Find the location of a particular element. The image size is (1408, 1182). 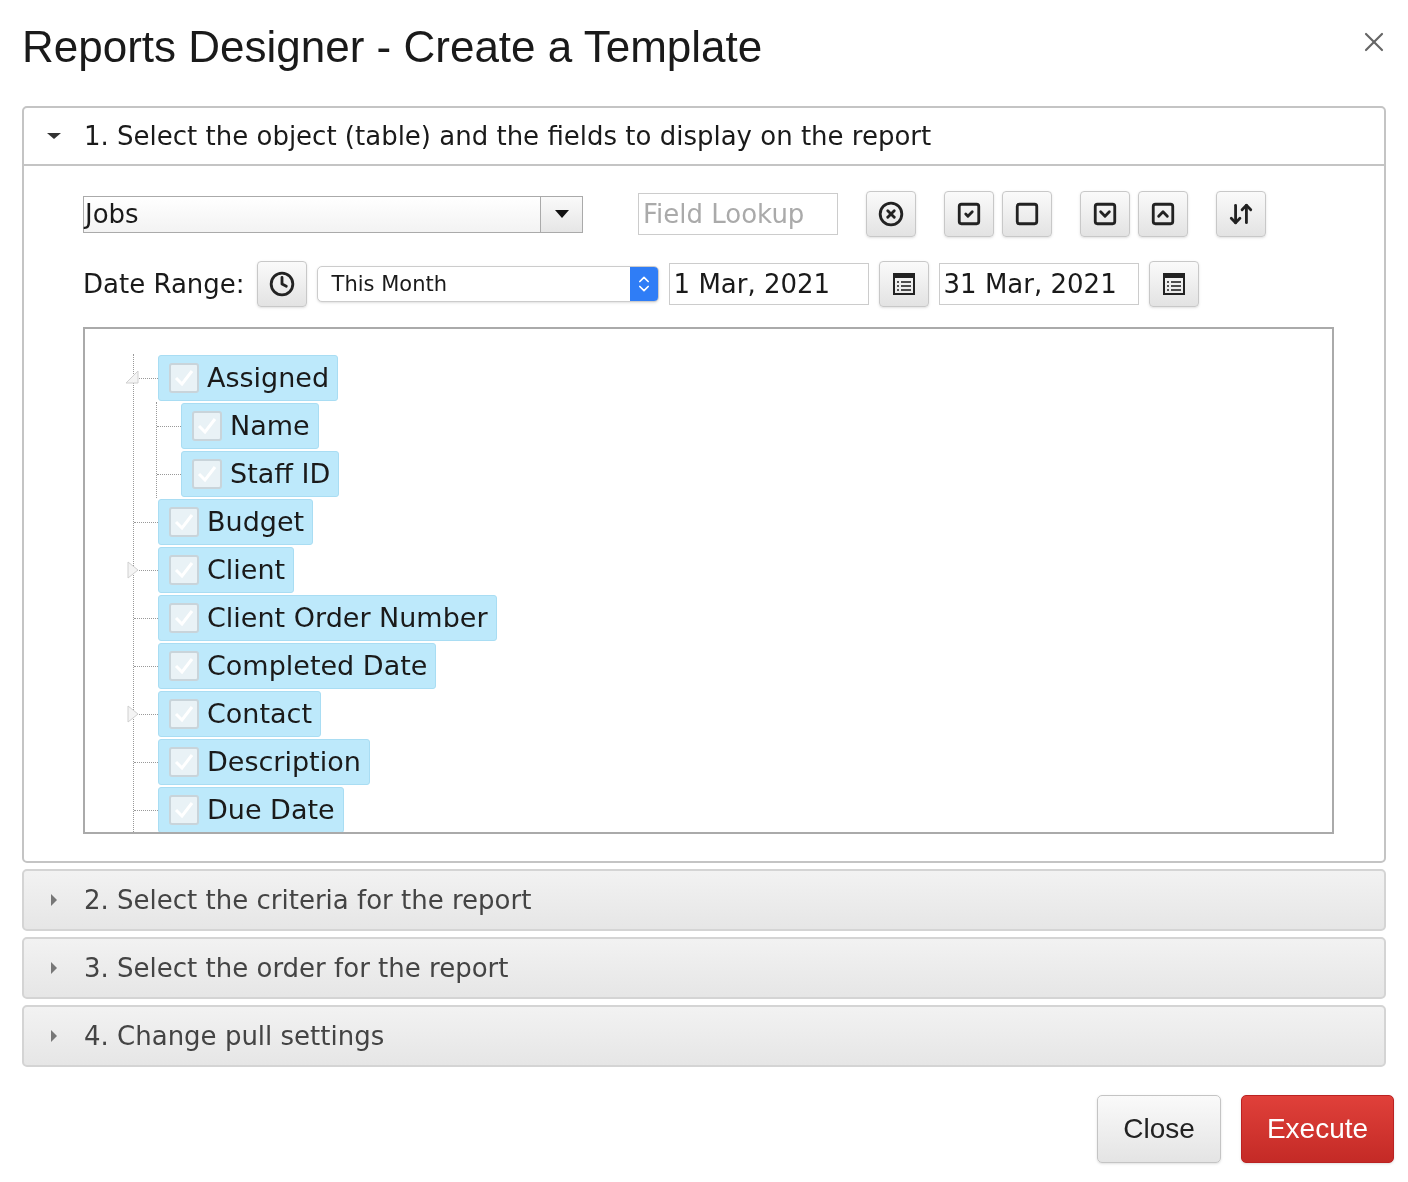

clock-icon is located at coordinates (281, 284).